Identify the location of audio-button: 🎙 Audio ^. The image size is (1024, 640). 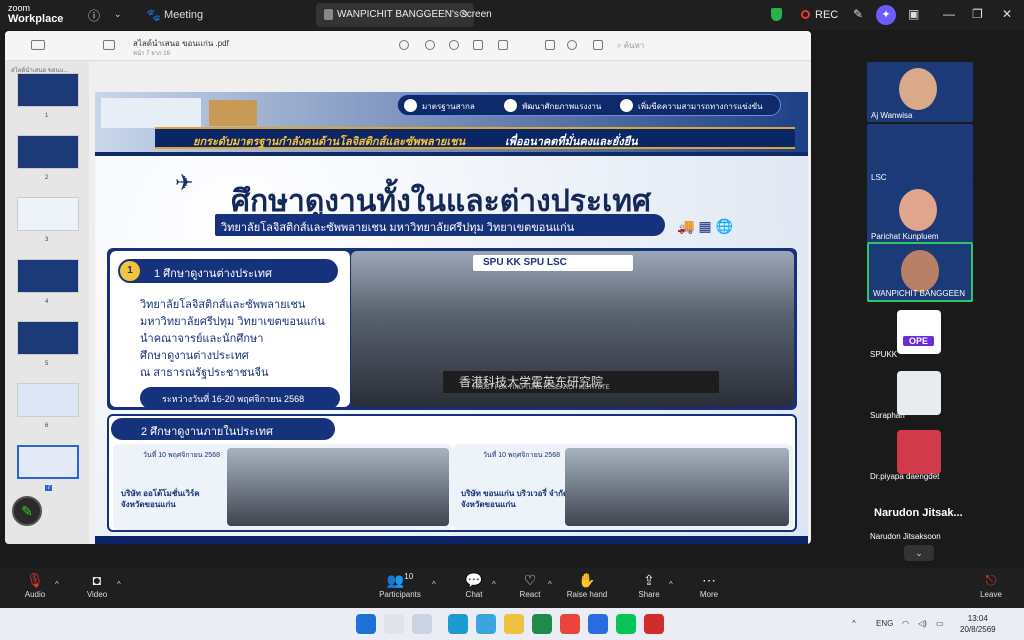
(35, 585).